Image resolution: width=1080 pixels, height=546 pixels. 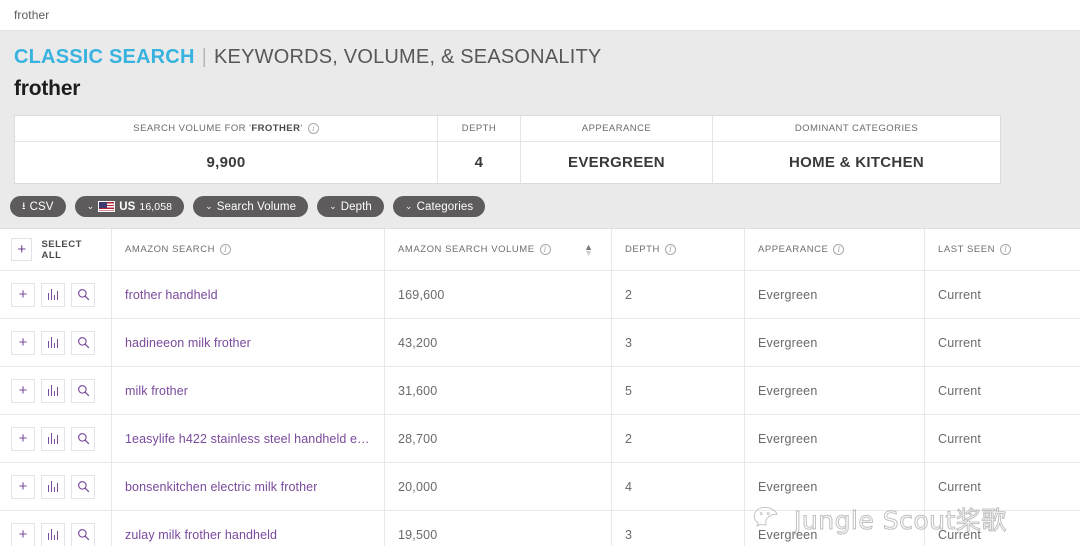 I want to click on summary-header-appearance: APPEARANCE, so click(x=617, y=128).